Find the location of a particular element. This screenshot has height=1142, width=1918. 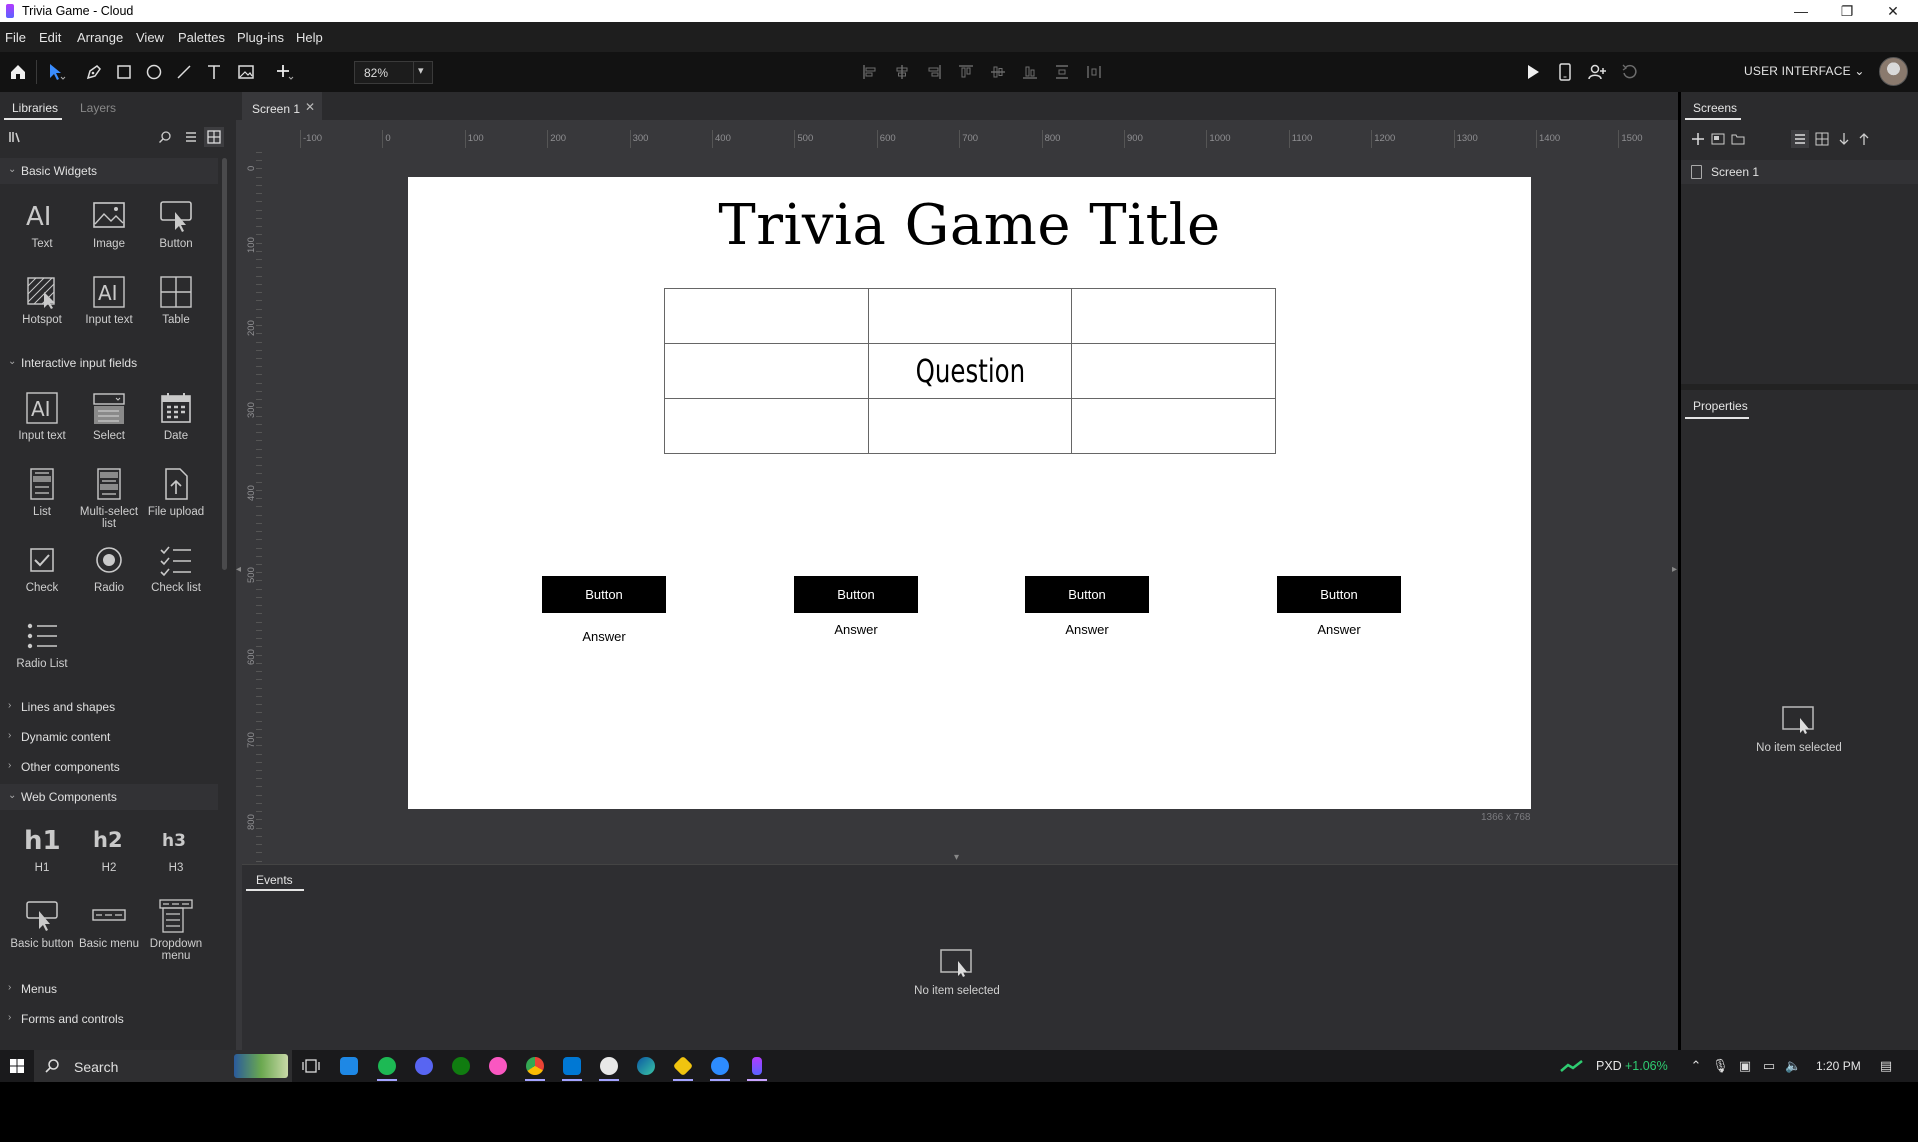

distribute-vertical-icon is located at coordinates (1062, 72).